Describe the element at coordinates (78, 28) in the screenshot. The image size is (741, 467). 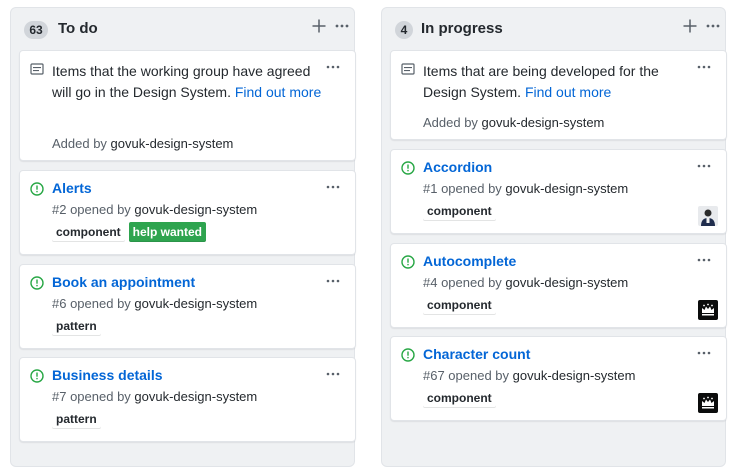
I see `column-title: To do` at that location.